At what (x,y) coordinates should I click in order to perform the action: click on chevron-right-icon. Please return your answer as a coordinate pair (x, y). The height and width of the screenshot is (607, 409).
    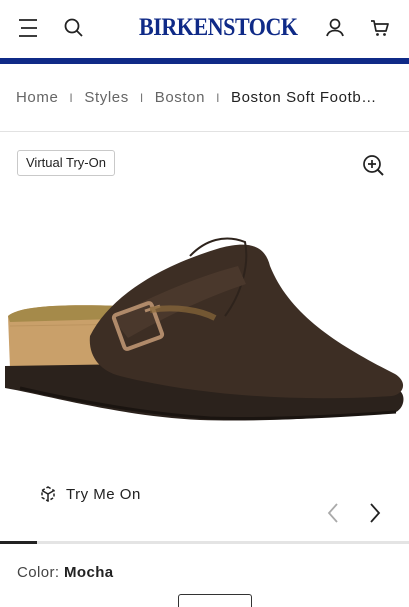
    Looking at the image, I should click on (375, 513).